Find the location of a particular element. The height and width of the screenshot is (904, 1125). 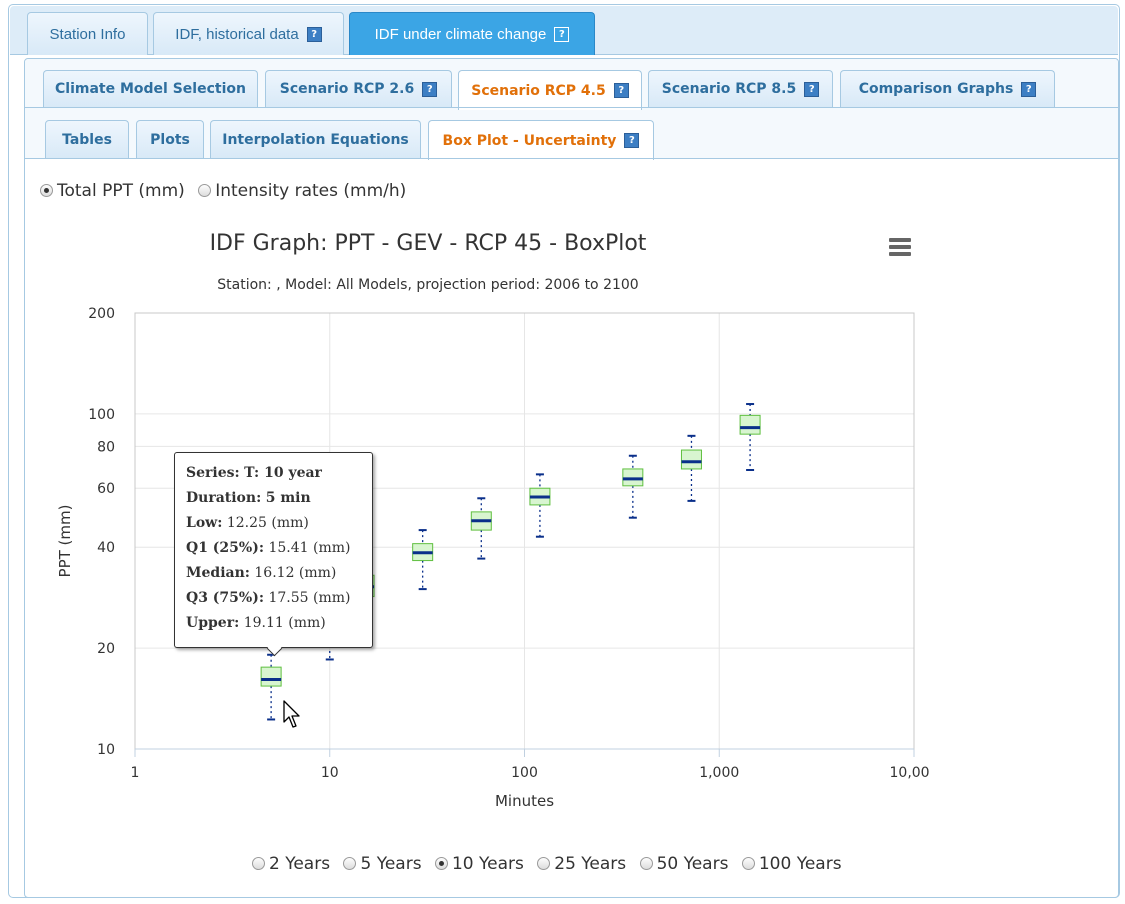

tab-interpolation-equations: Interpolation Equations is located at coordinates (315, 139).